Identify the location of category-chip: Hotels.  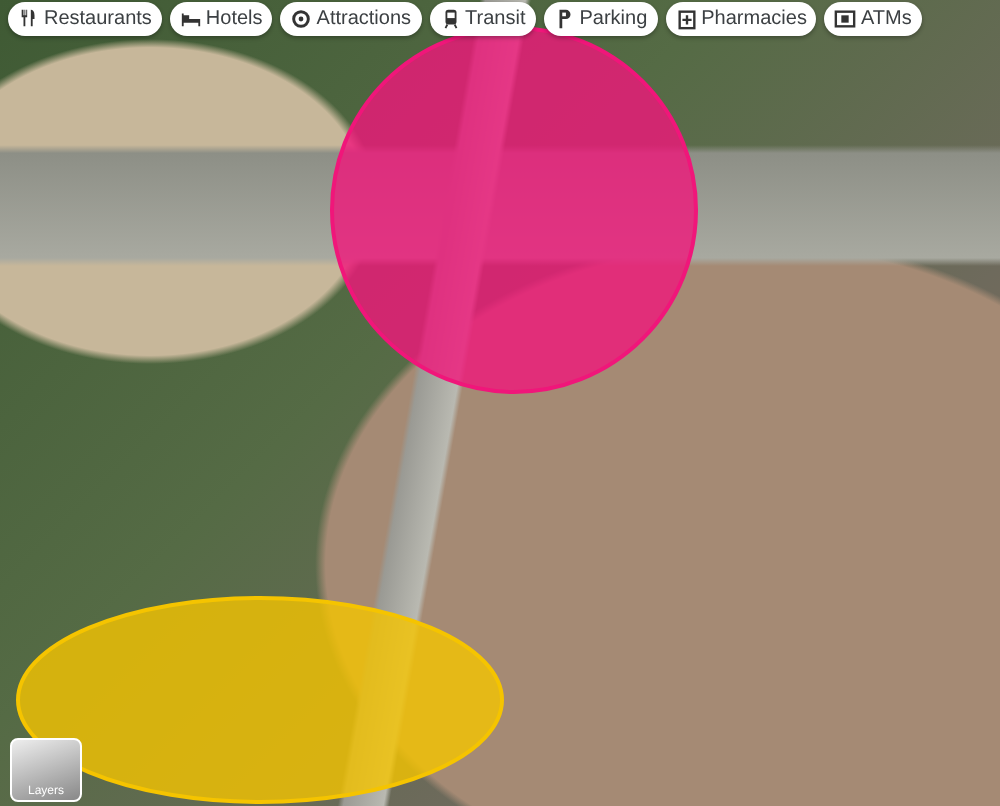
(221, 19).